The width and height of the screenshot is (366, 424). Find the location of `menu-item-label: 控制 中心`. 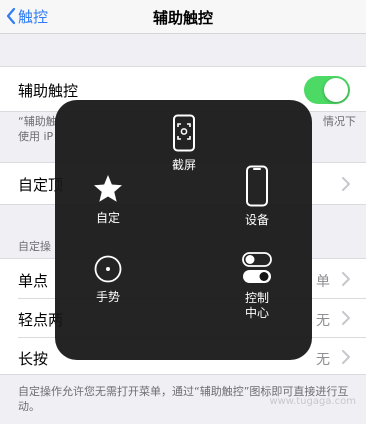

menu-item-label: 控制 中心 is located at coordinates (257, 306).